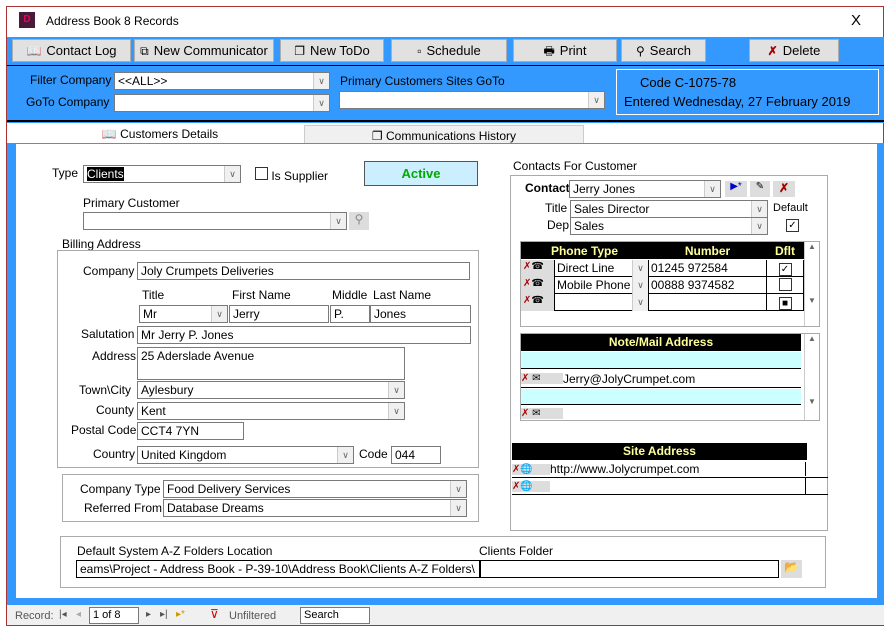 Image resolution: width=889 pixels, height=628 pixels. What do you see at coordinates (183, 314) in the screenshot?
I see `title-select: Mr ∨` at bounding box center [183, 314].